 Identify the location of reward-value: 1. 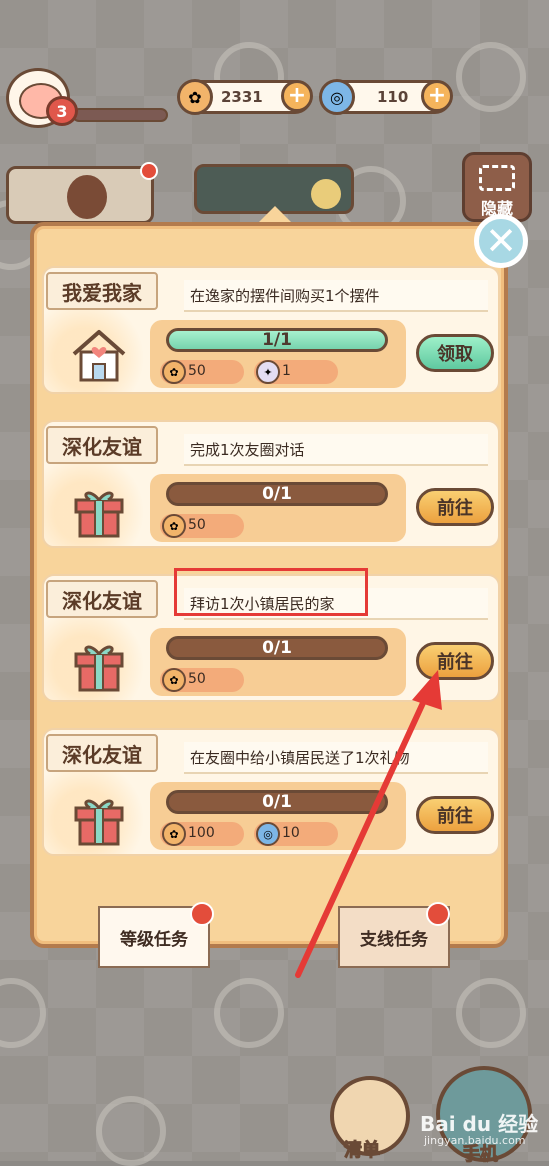
(286, 371).